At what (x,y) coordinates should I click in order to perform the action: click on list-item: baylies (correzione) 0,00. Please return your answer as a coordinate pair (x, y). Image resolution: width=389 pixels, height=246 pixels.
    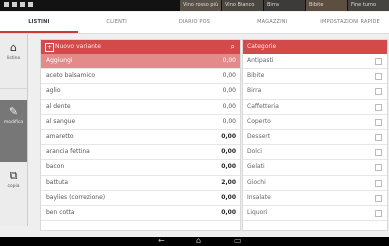
    Looking at the image, I should click on (140, 198).